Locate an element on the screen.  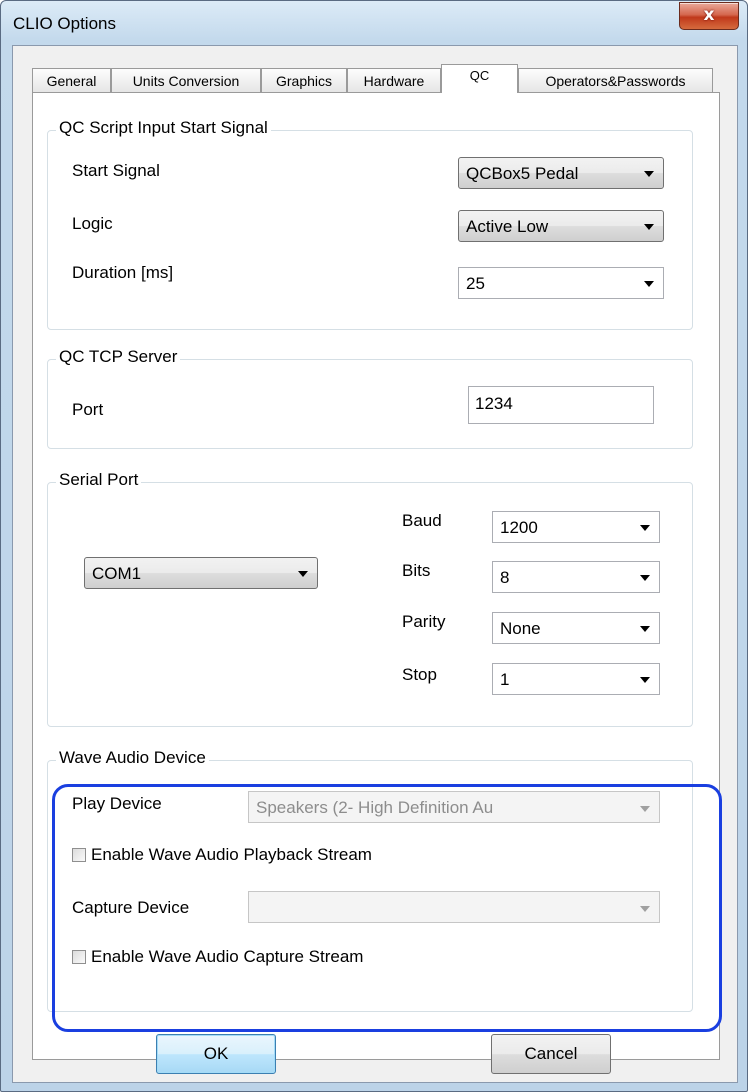
duration-dropdown: 25 is located at coordinates (561, 283).